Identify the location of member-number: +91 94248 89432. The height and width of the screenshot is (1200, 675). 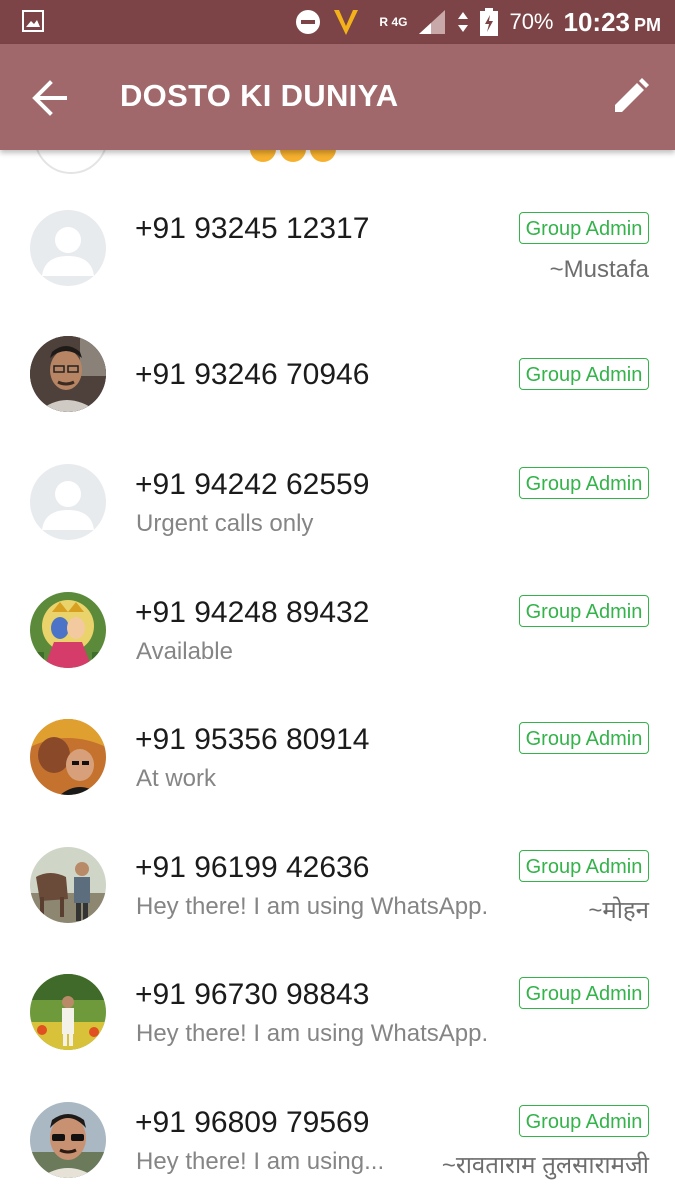
(252, 612).